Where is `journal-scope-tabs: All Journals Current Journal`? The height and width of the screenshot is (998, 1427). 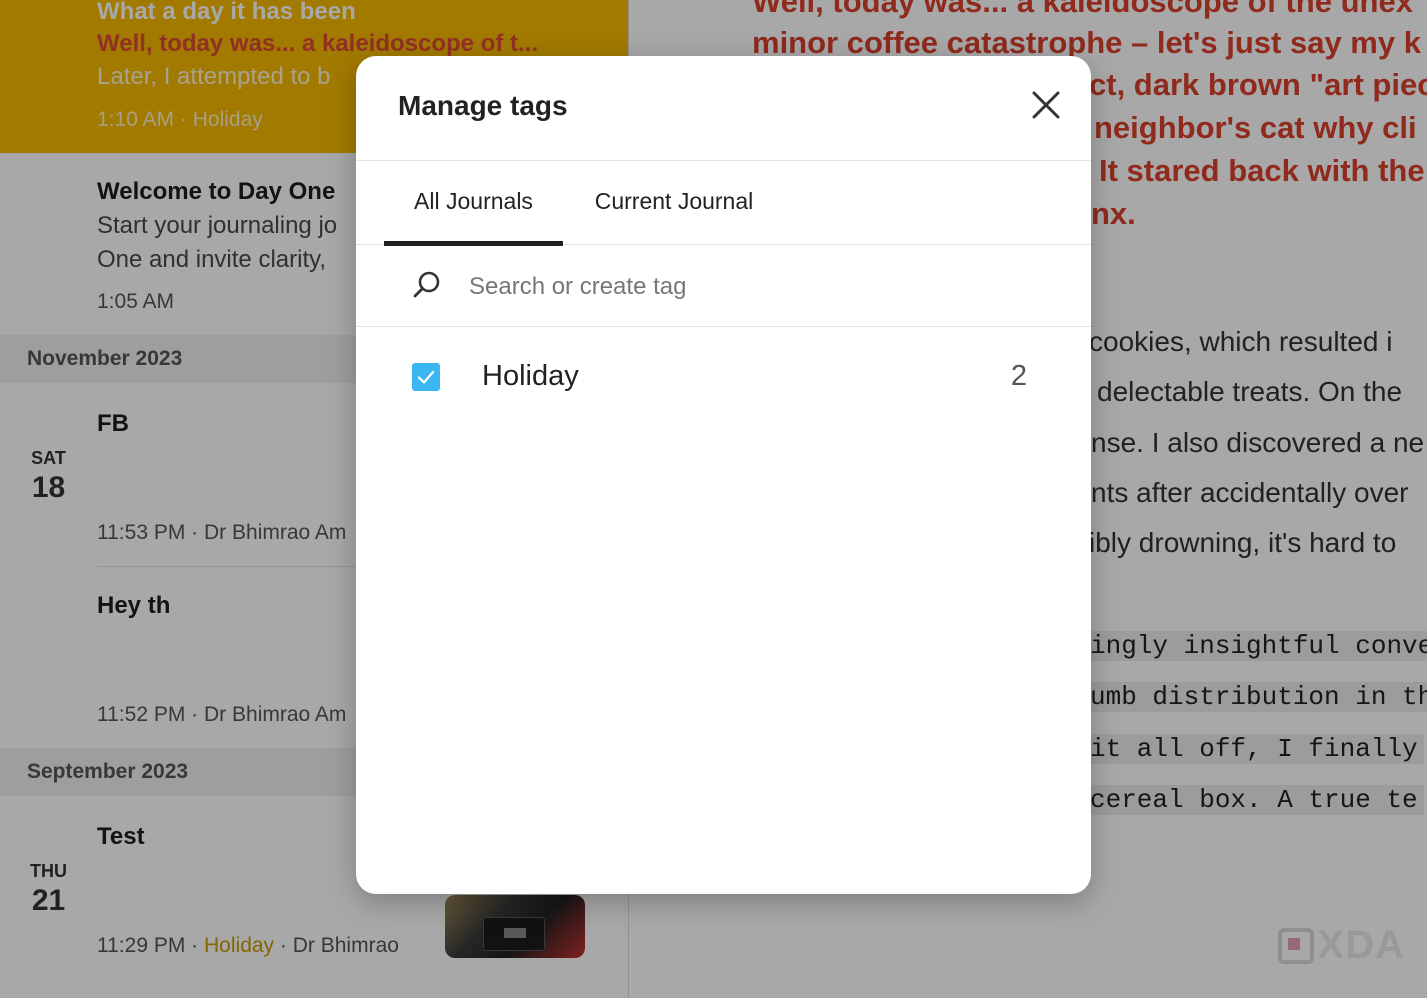 journal-scope-tabs: All Journals Current Journal is located at coordinates (723, 203).